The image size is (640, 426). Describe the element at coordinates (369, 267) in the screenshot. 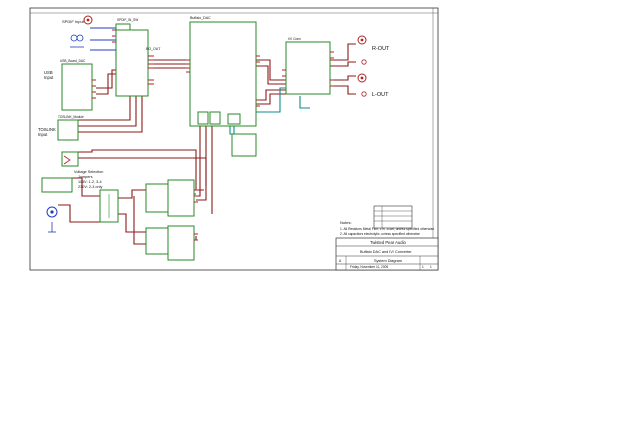

I see `title-date: Friday, November 11, 2005` at that location.